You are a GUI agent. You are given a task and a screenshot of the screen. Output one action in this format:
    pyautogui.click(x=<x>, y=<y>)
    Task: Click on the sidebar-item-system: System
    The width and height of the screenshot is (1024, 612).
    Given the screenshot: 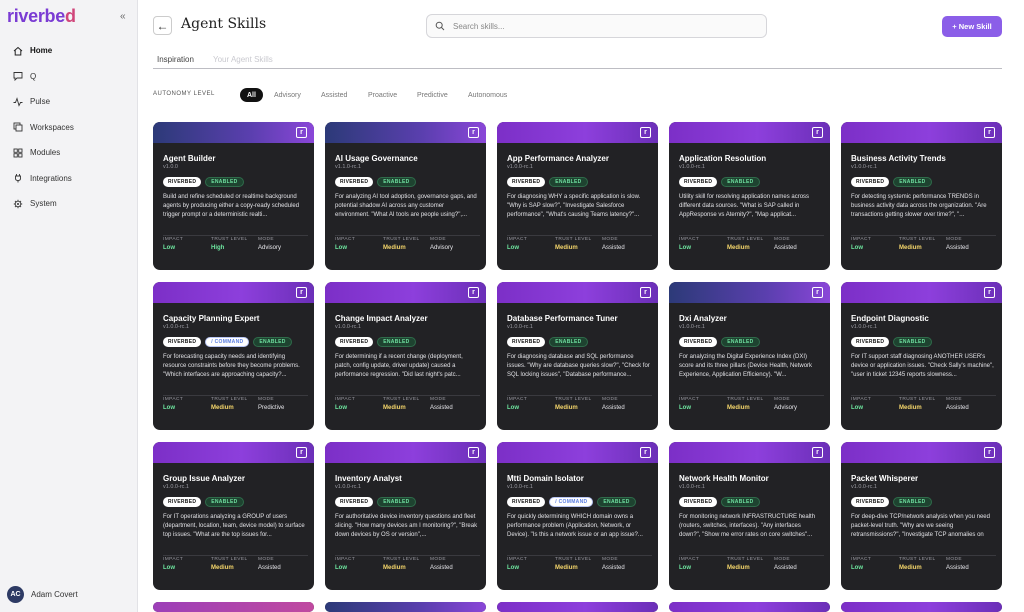 What is the action you would take?
    pyautogui.click(x=69, y=204)
    